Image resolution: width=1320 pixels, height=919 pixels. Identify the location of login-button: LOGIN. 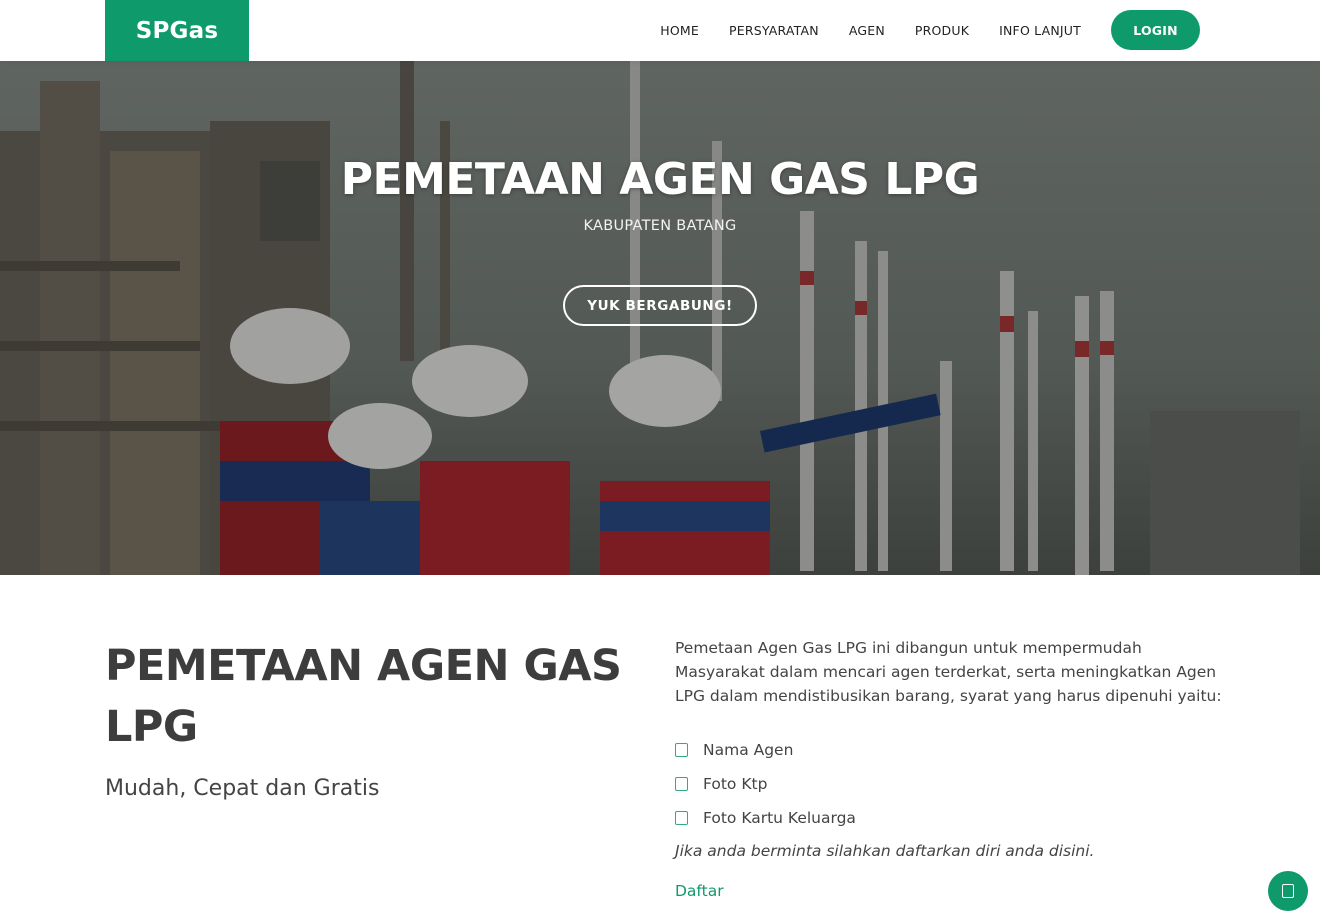
(1155, 30).